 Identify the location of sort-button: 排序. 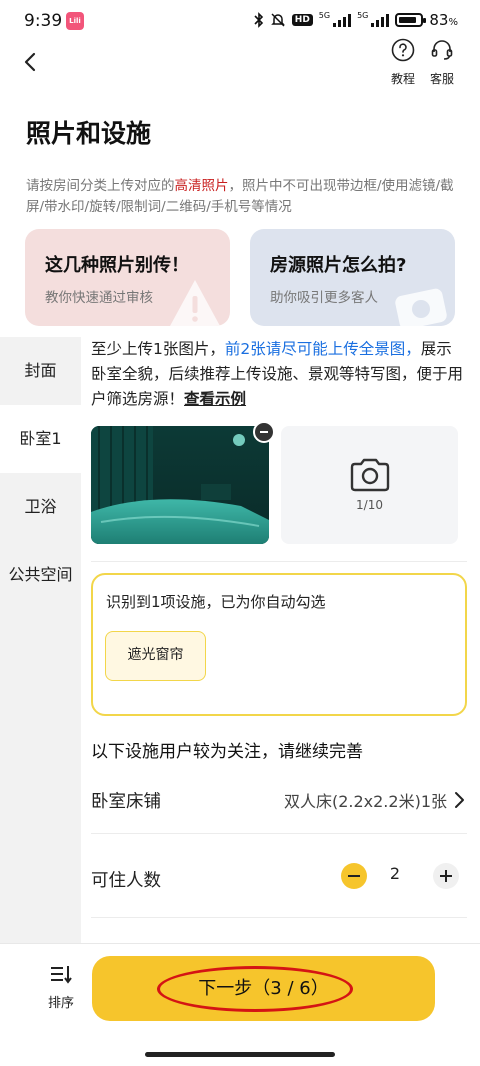
(61, 987).